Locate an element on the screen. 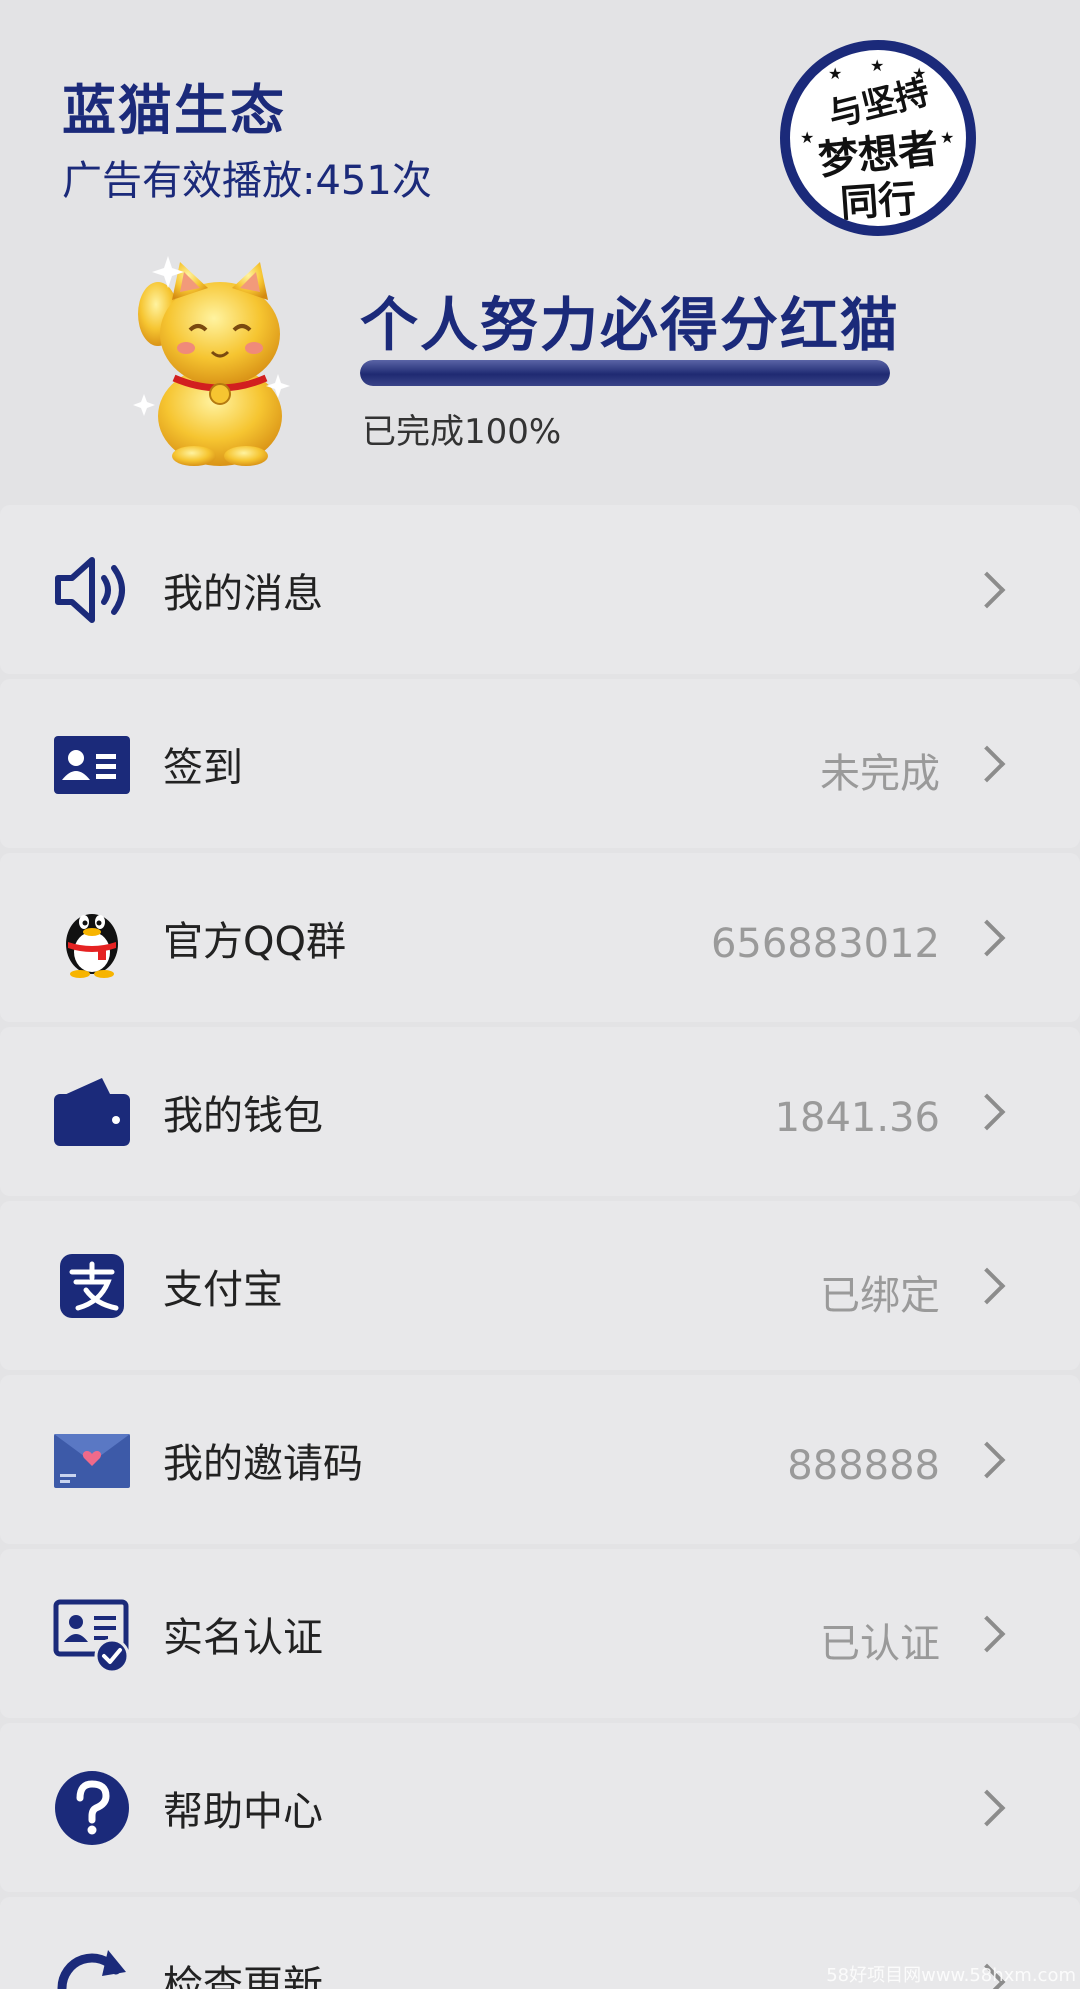 The width and height of the screenshot is (1080, 1989). goal-progress-fill is located at coordinates (625, 373).